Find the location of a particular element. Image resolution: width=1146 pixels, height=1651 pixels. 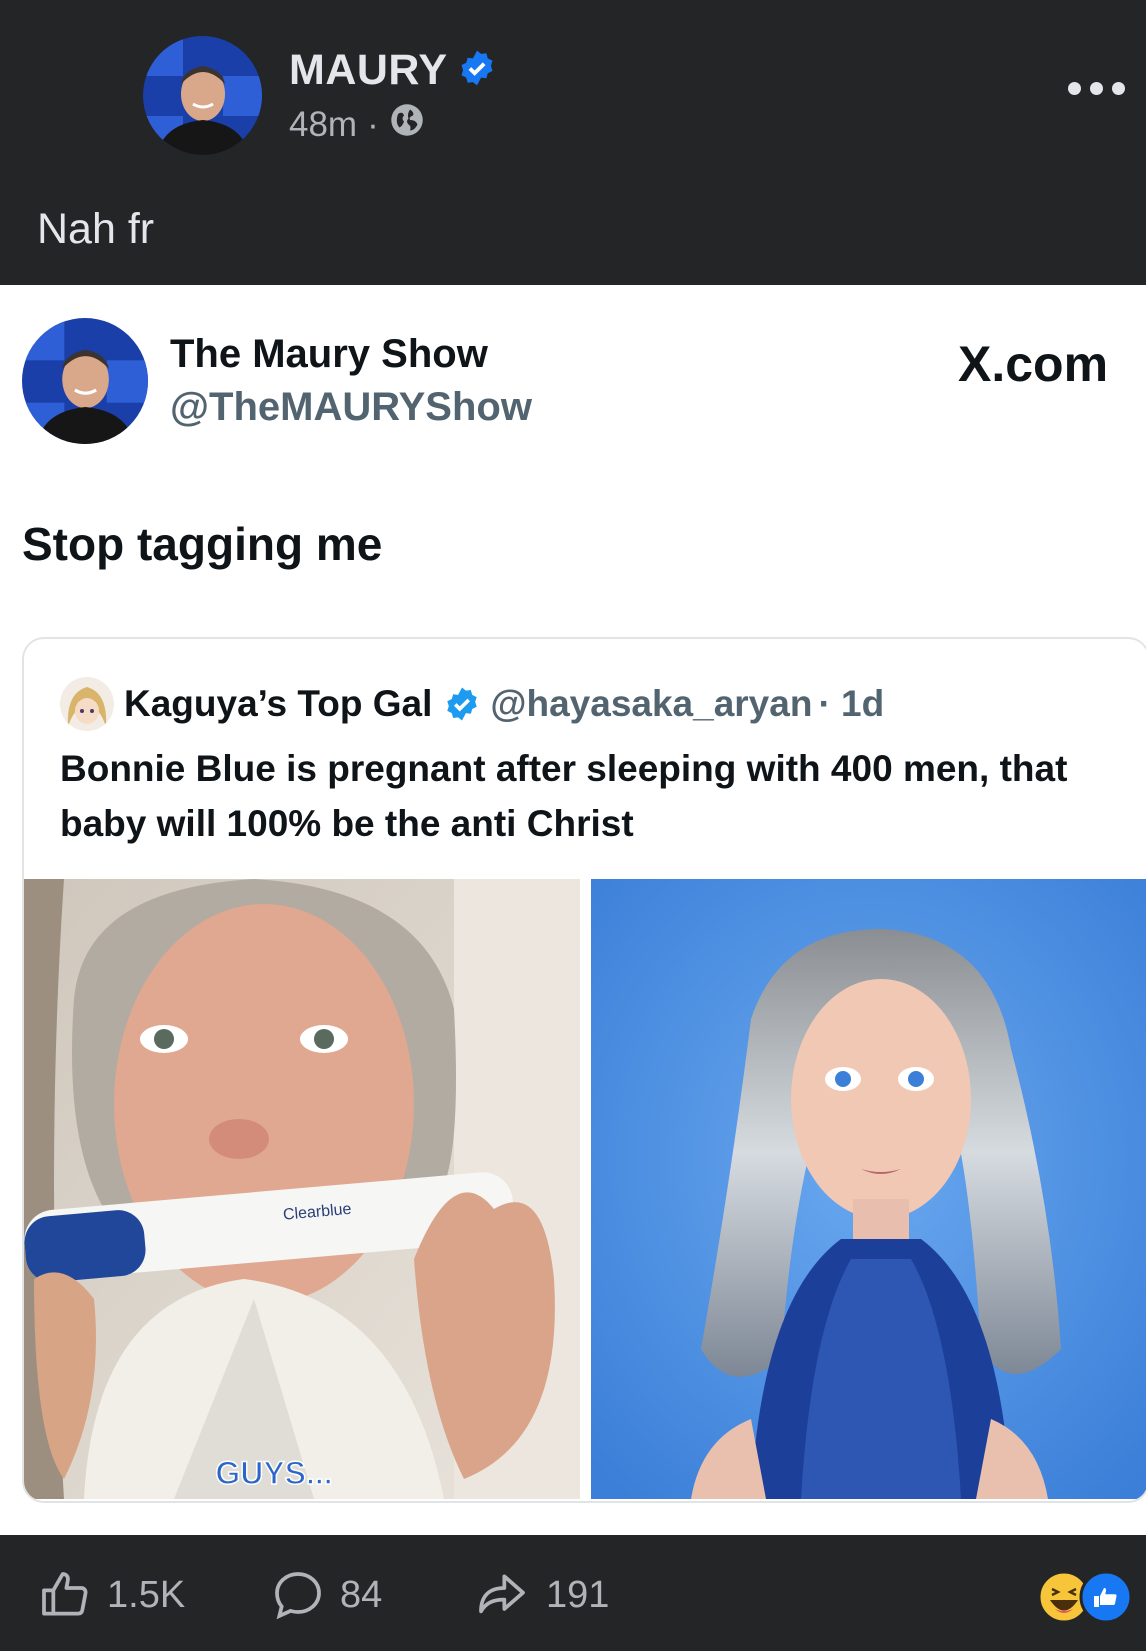

comment-button: 84 is located at coordinates (326, 1595).